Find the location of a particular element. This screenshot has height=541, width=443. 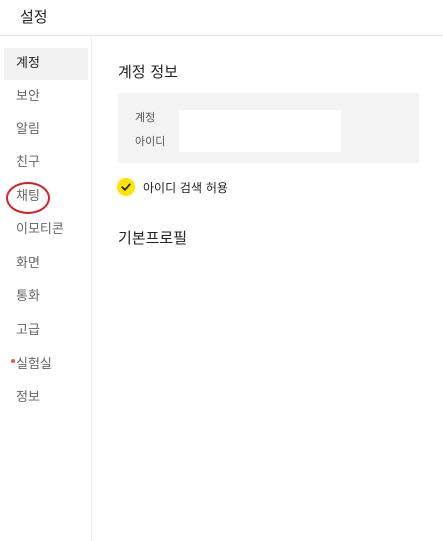

section-title-default-profile: 기본프로필 is located at coordinates (153, 238).